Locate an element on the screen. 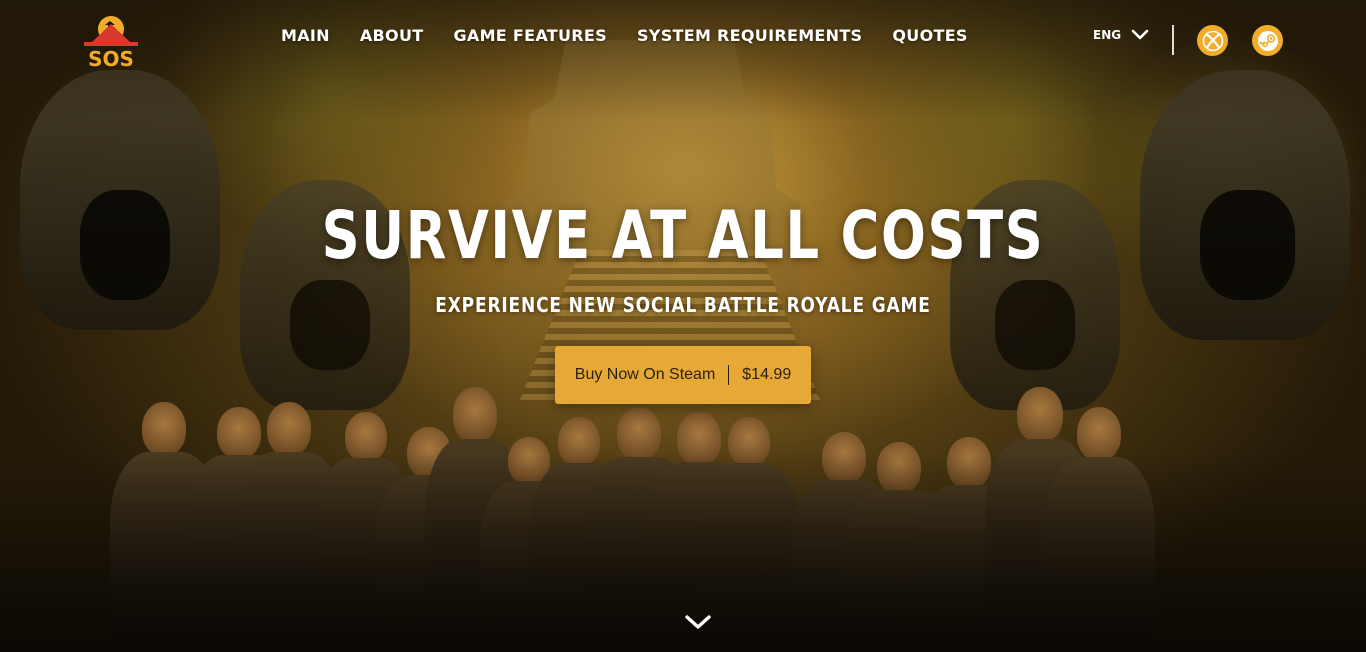  language-selector: ENG is located at coordinates (1121, 35).